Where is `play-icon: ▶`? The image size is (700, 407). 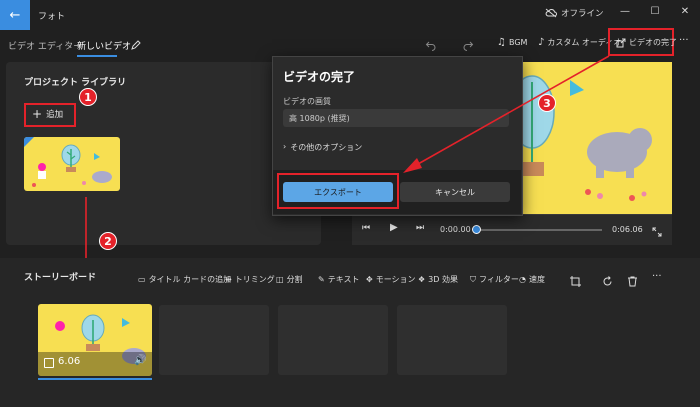 play-icon: ▶ is located at coordinates (394, 227).